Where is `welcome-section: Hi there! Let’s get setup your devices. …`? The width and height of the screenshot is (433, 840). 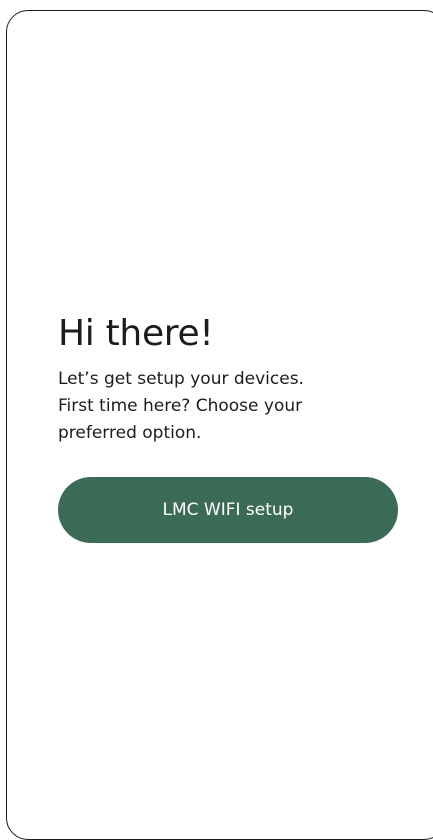 welcome-section: Hi there! Let’s get setup your devices. … is located at coordinates (228, 379).